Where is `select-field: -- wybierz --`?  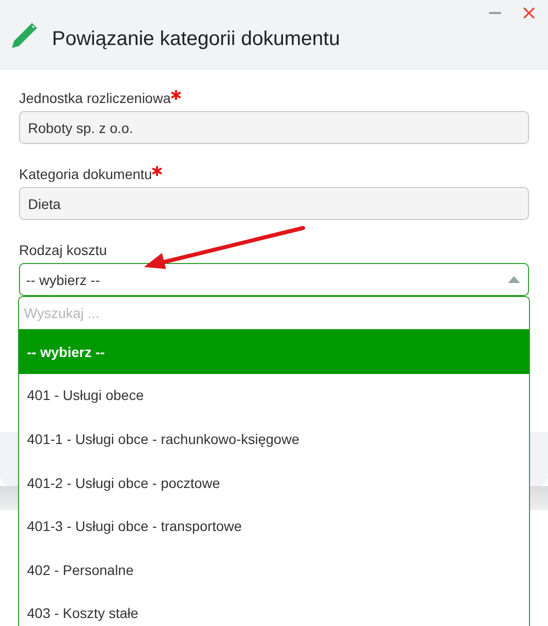
select-field: -- wybierz -- is located at coordinates (274, 279).